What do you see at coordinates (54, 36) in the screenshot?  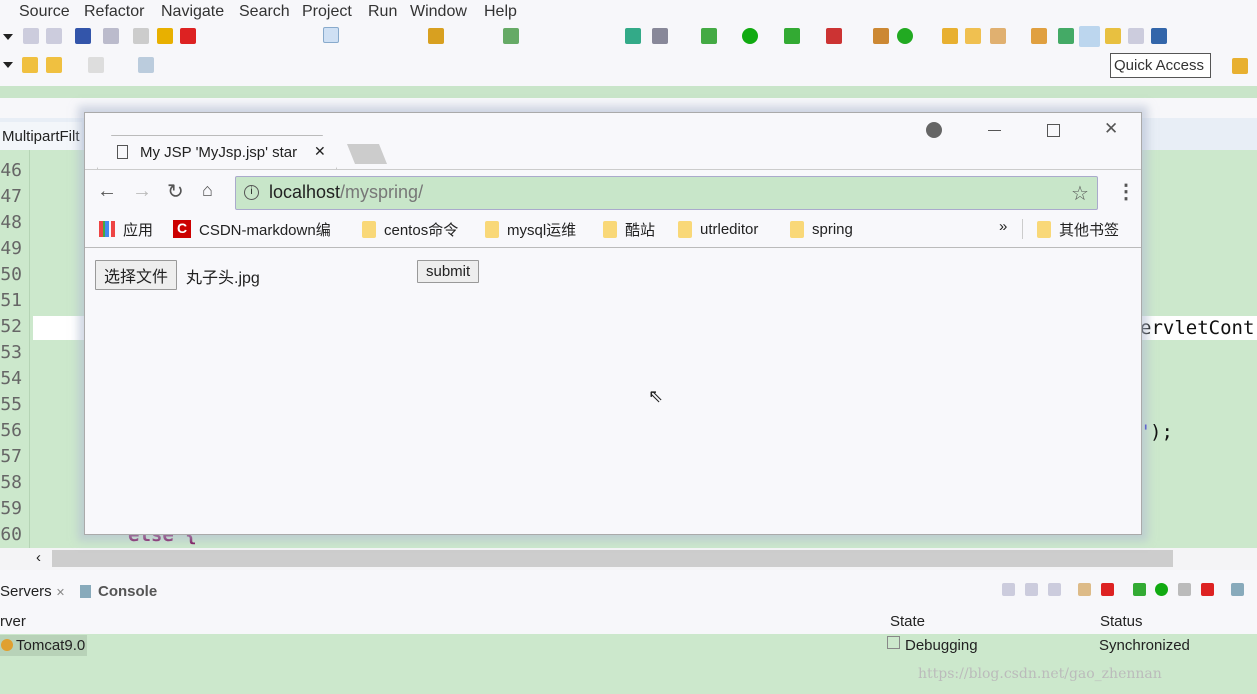 I see `save-all-icon` at bounding box center [54, 36].